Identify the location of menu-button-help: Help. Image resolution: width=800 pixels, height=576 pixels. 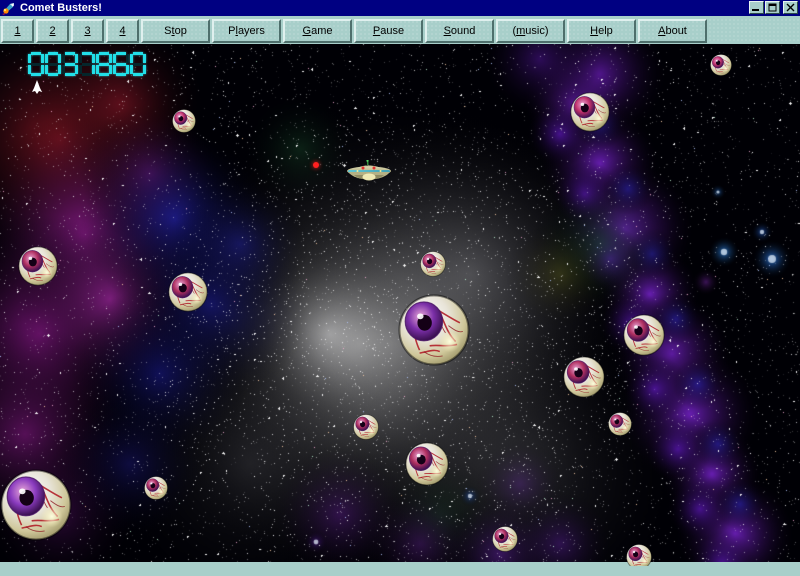
(601, 31).